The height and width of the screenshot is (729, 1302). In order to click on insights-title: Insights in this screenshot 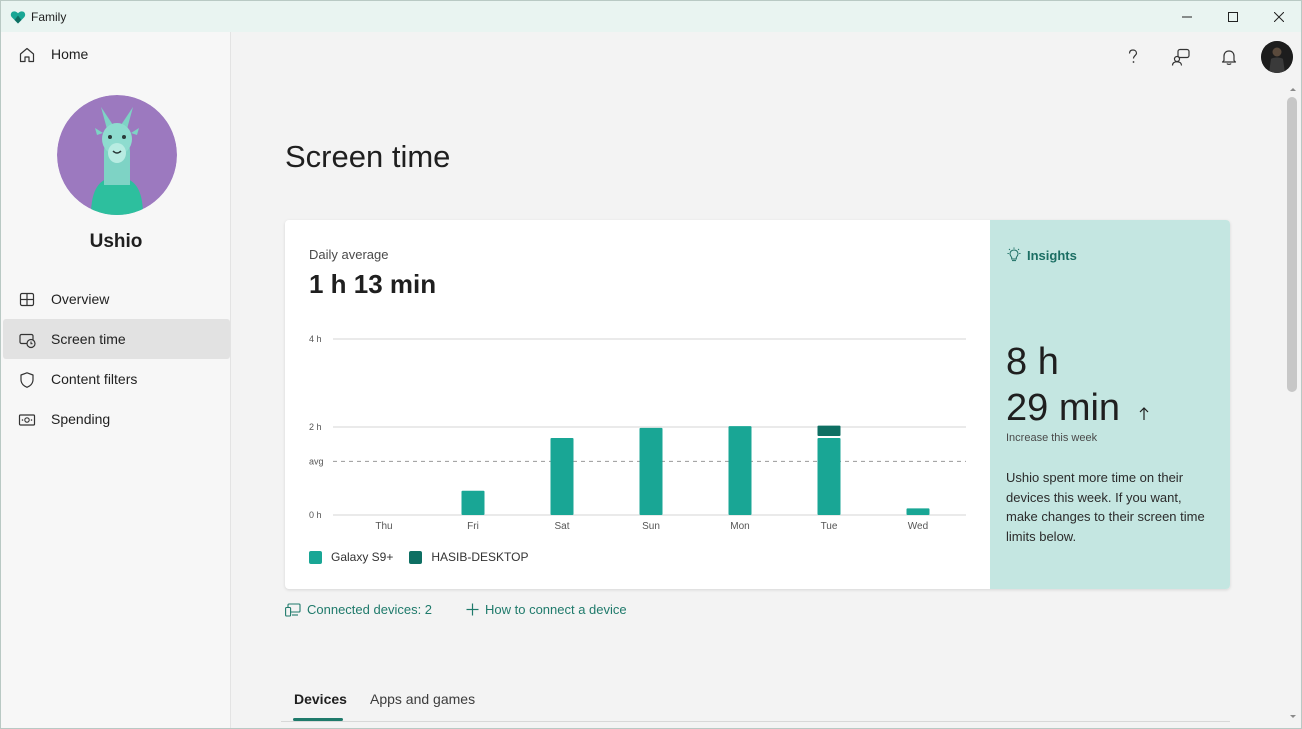, I will do `click(1052, 255)`.